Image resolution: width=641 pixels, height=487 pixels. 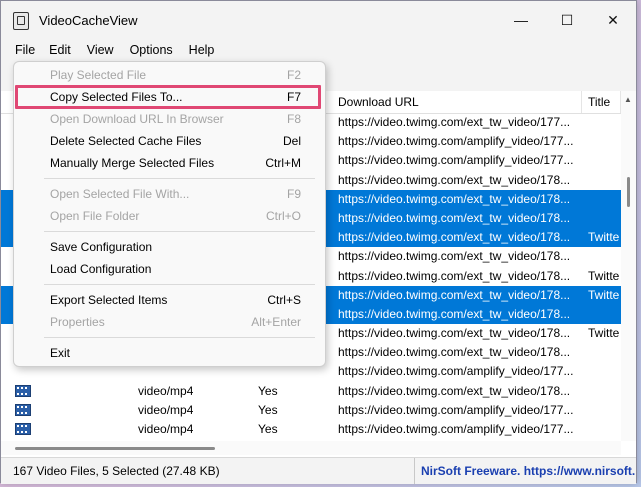 What do you see at coordinates (567, 20) in the screenshot?
I see `maximize-button: ☐` at bounding box center [567, 20].